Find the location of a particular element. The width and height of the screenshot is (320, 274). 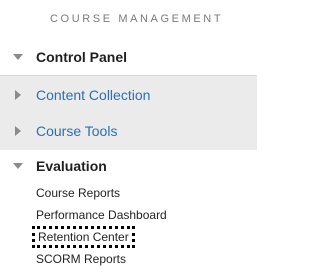

submenu-item-course-reports: Course Reports is located at coordinates (143, 193).